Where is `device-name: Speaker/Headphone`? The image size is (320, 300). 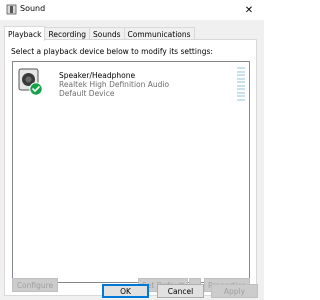
device-name: Speaker/Headphone is located at coordinates (97, 75).